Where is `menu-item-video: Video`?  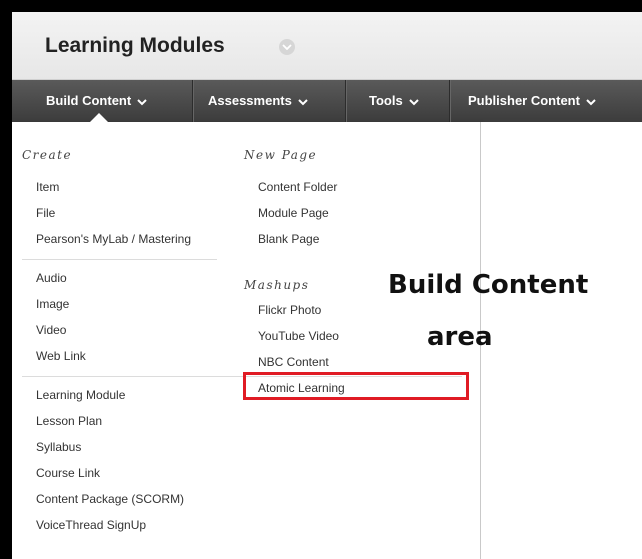 menu-item-video: Video is located at coordinates (51, 330).